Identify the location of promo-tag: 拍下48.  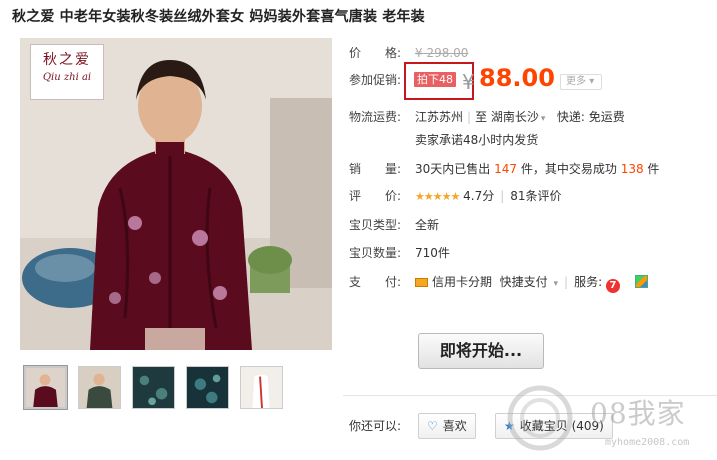
(435, 79).